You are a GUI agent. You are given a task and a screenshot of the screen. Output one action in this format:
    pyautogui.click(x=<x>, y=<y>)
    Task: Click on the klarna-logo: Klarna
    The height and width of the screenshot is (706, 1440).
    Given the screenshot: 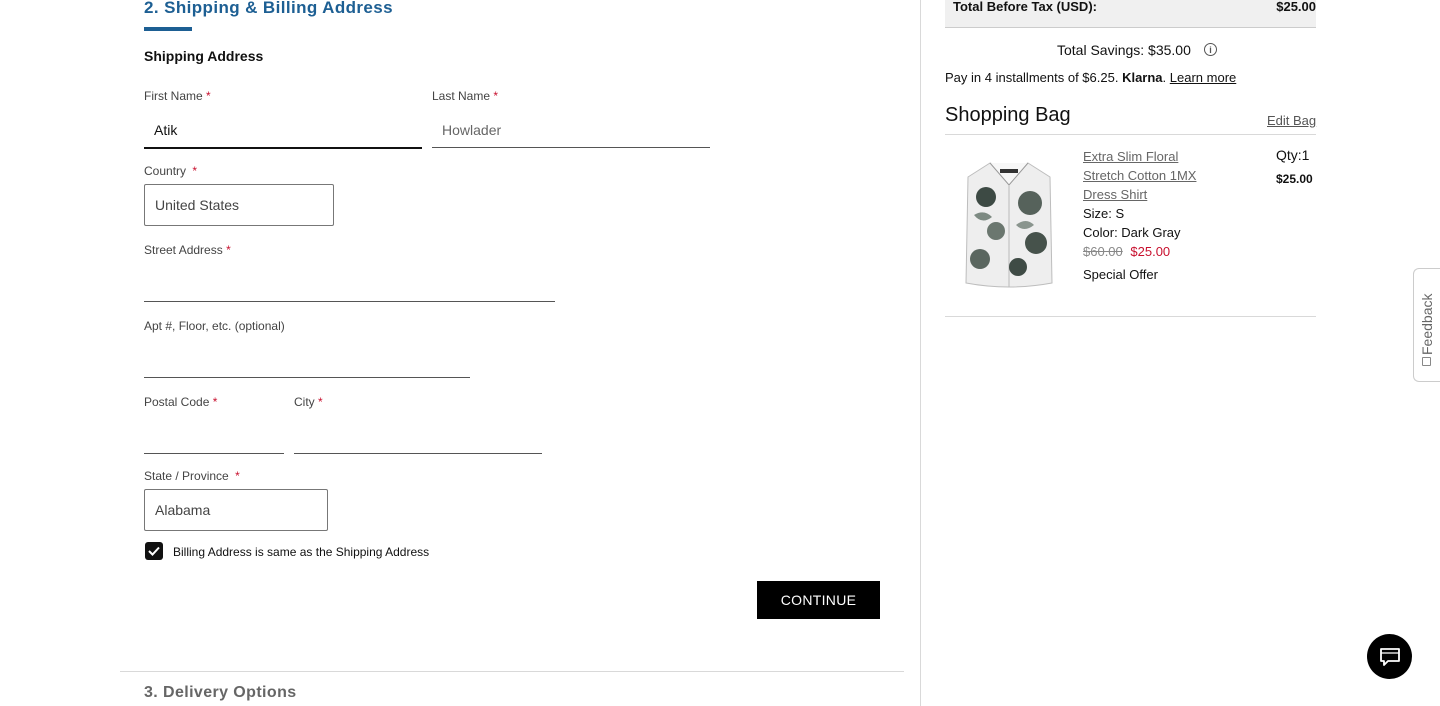 What is the action you would take?
    pyautogui.click(x=1142, y=77)
    